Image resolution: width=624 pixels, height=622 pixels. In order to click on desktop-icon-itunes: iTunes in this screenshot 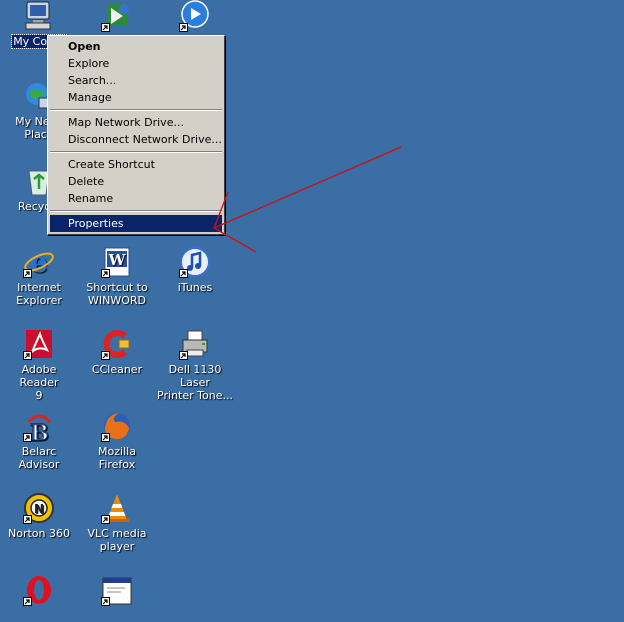, I will do `click(195, 270)`.